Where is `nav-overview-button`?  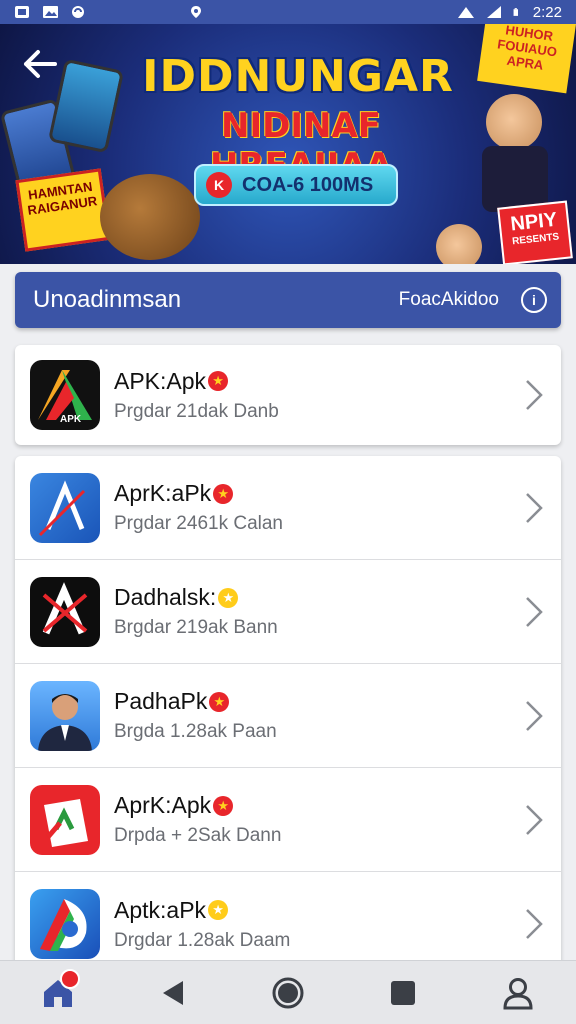
nav-overview-button is located at coordinates (403, 993).